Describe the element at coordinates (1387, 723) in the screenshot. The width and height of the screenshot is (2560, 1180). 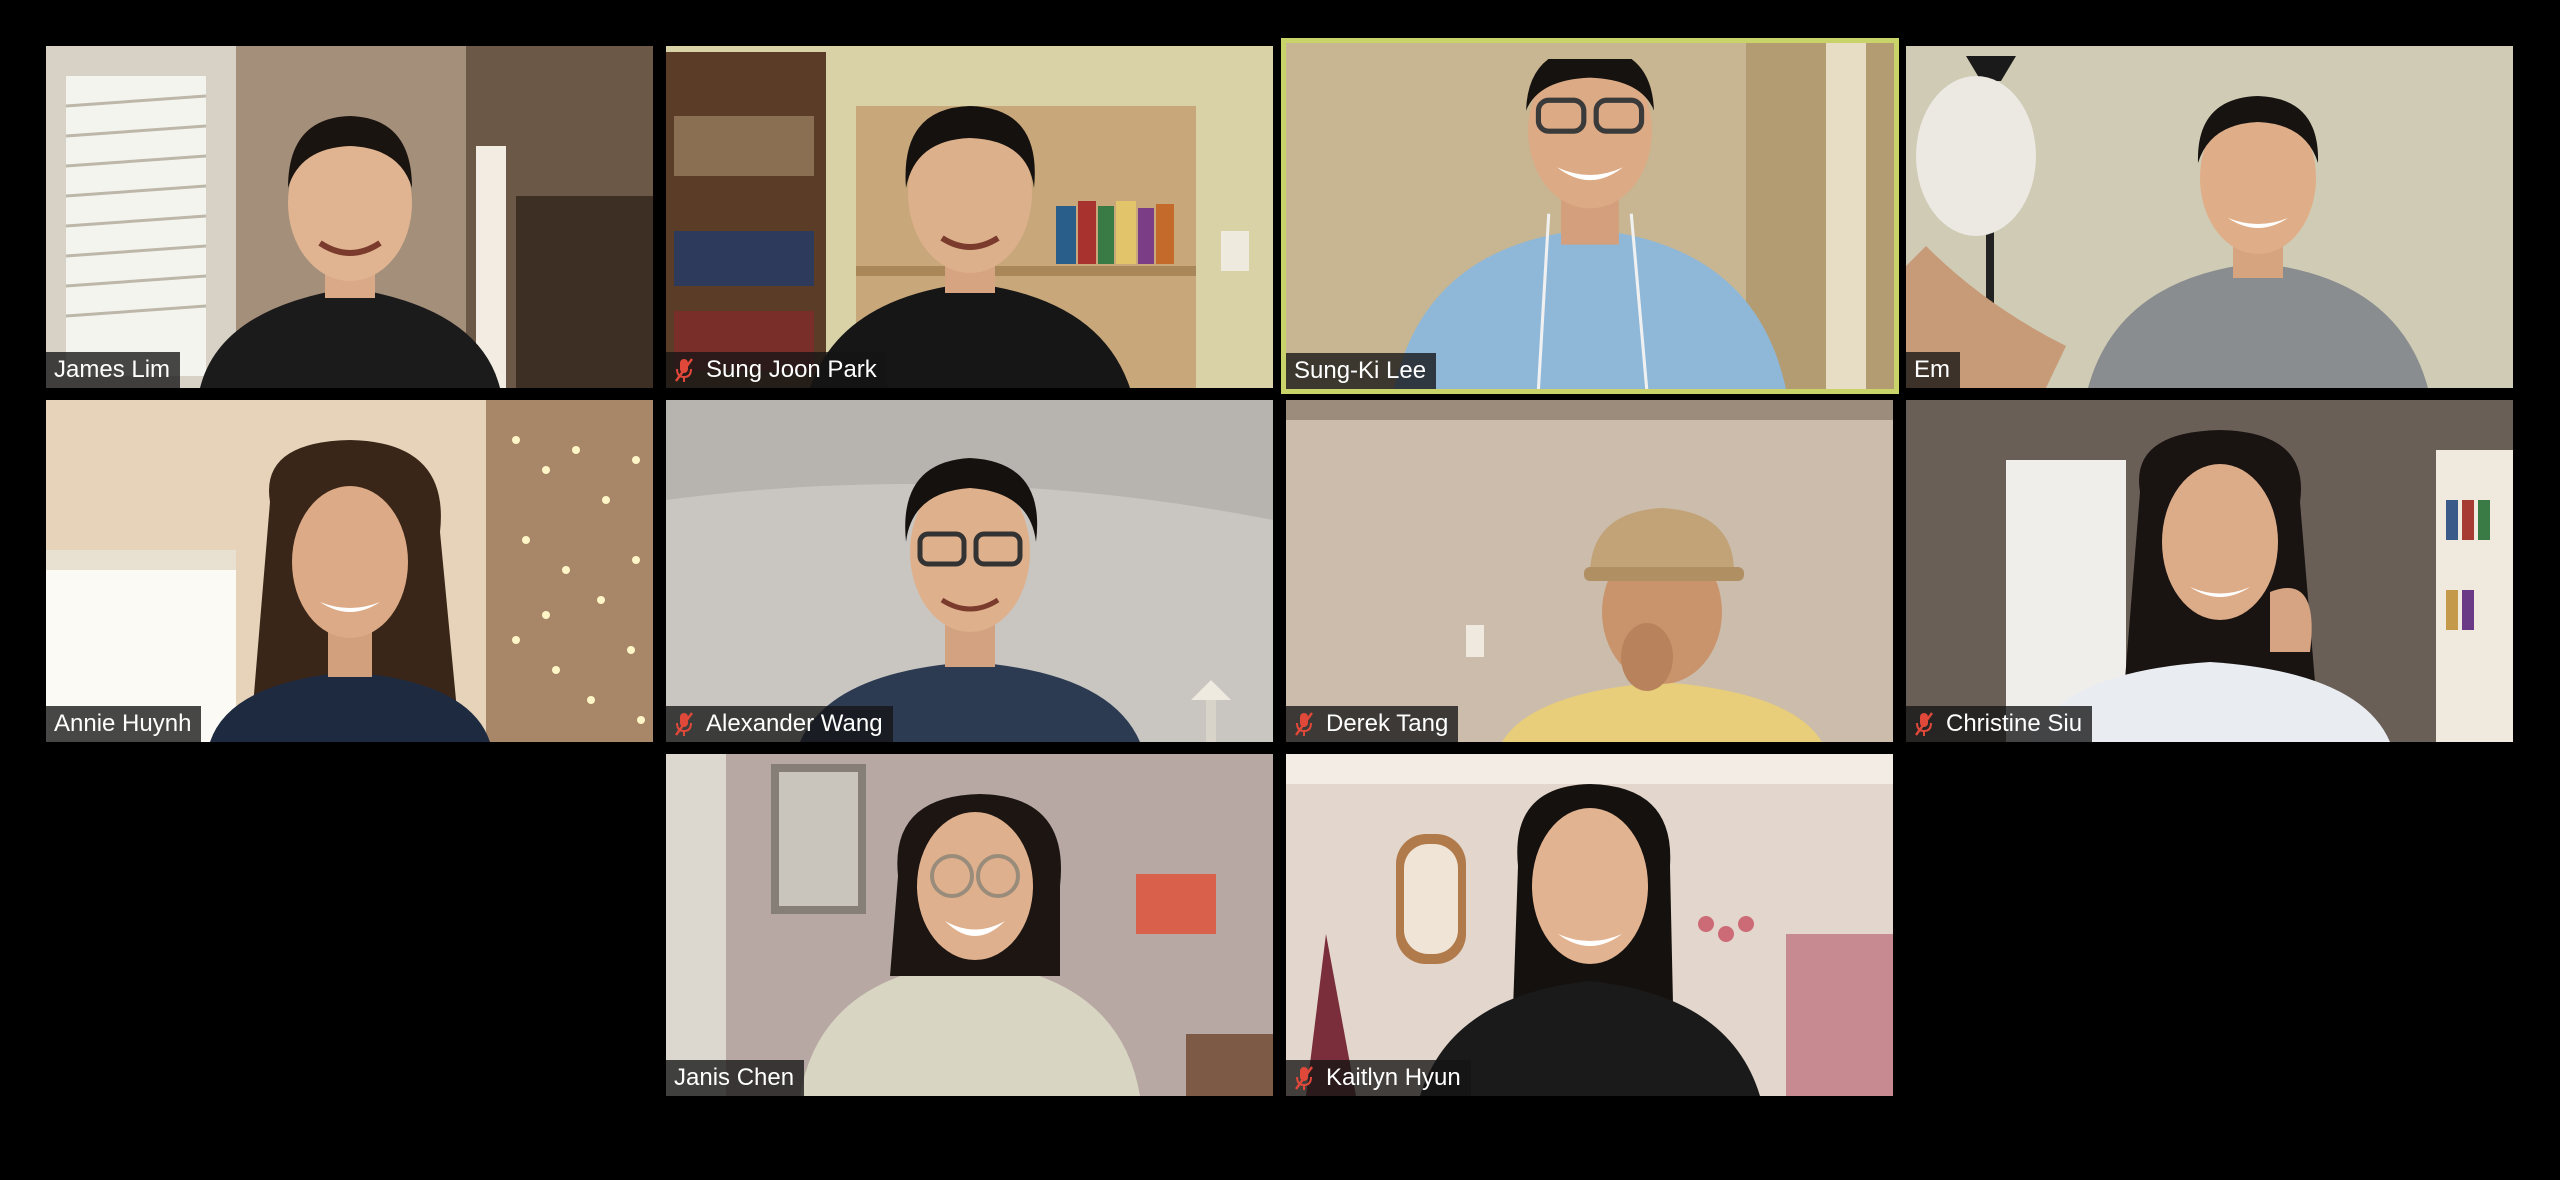
I see `participant-name: Derek Tang` at that location.